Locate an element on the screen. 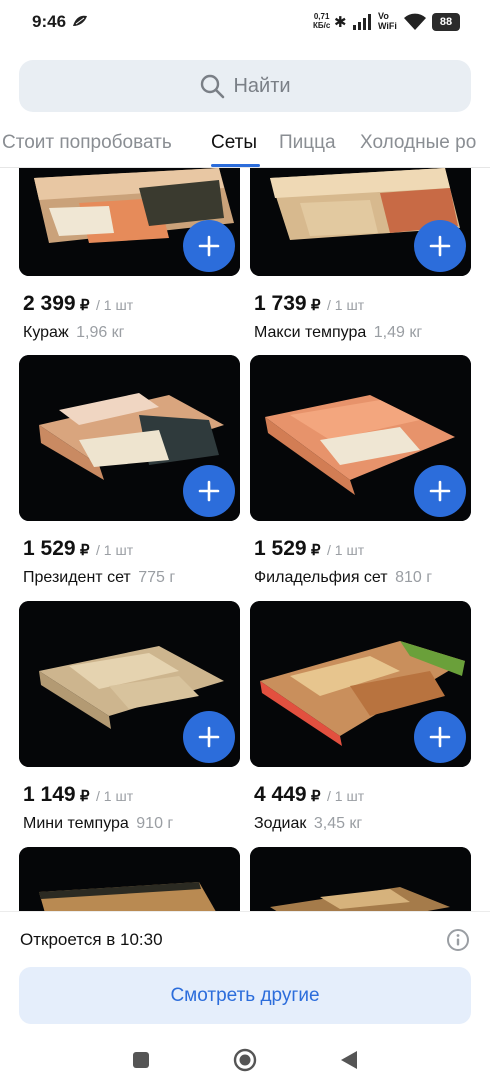  app-notification-icon is located at coordinates (80, 20).